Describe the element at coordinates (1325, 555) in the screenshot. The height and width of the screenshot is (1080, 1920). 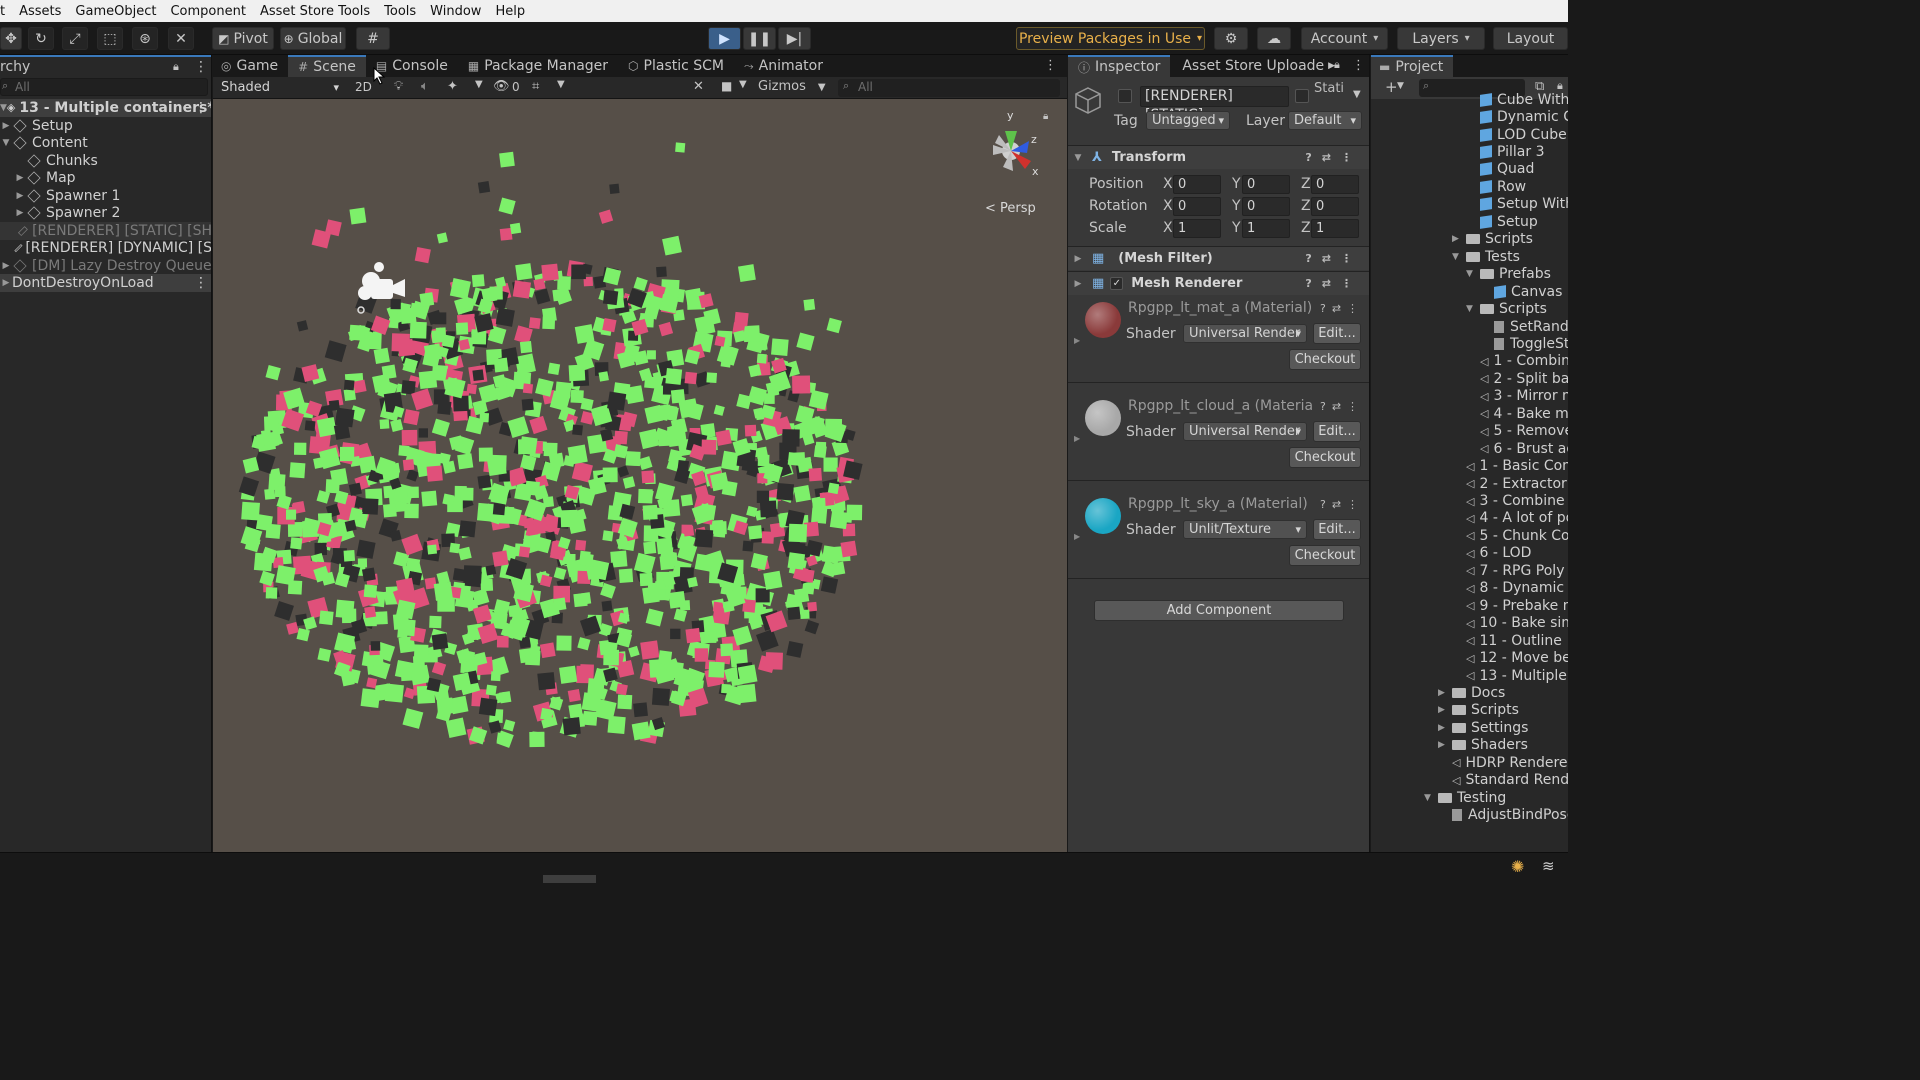
I see `checkout-button: Checkout` at that location.